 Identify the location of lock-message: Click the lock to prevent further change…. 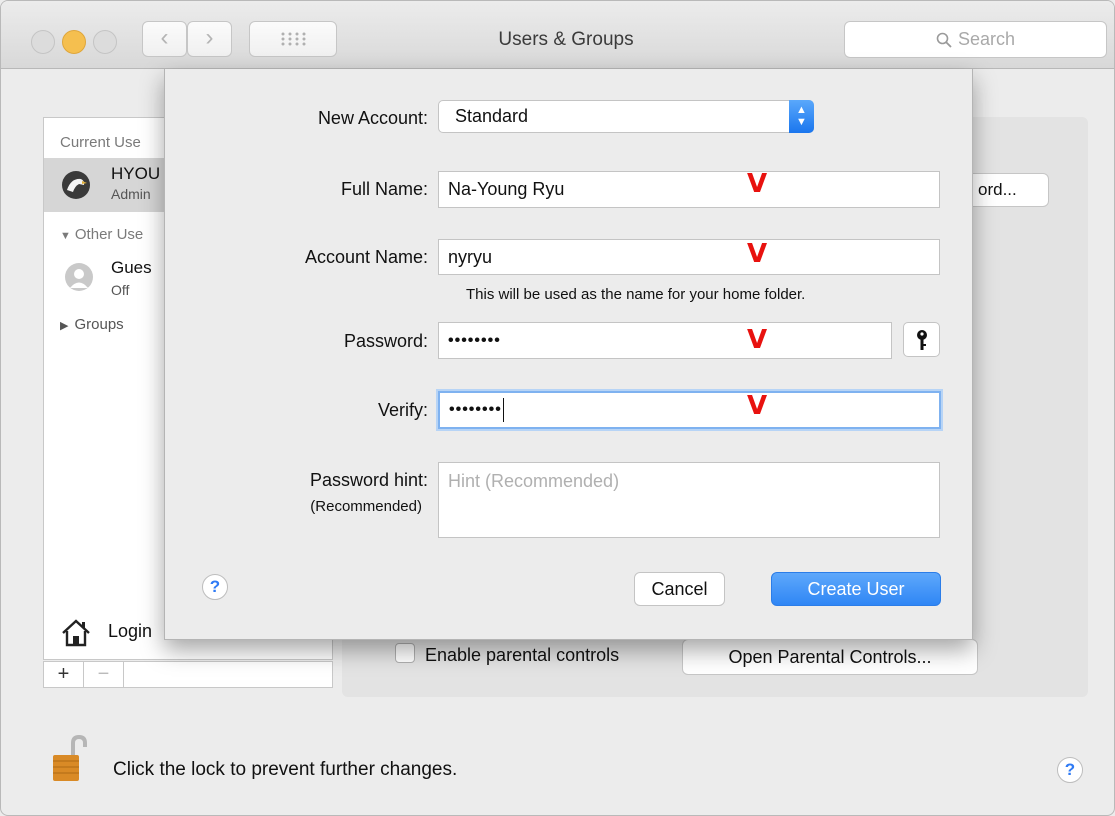
(285, 769).